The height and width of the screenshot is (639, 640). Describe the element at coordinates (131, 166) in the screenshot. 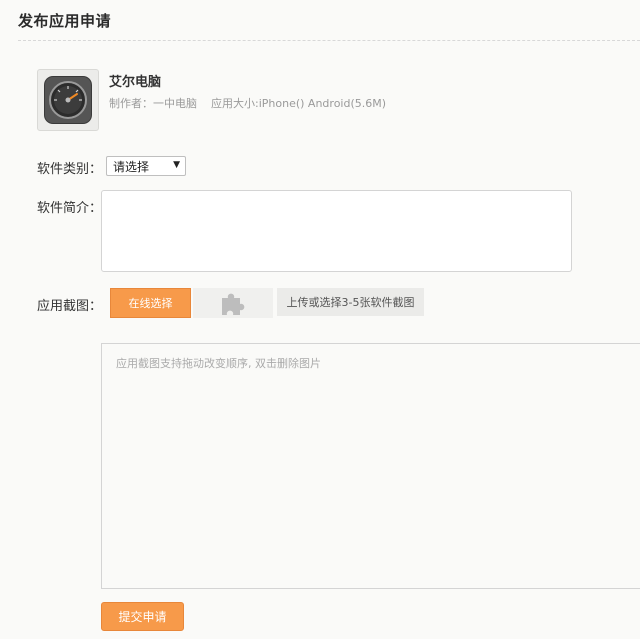

I see `category-select-value: 请选择` at that location.